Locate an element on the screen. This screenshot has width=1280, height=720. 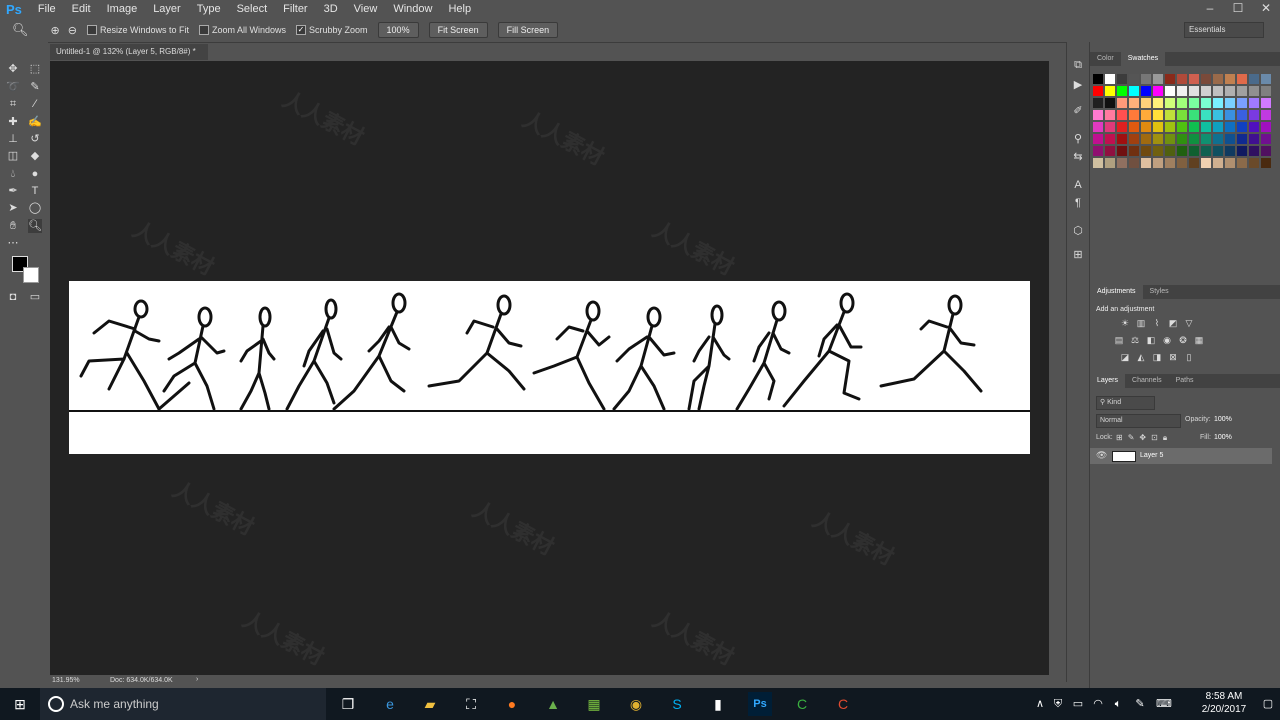
minimize-button: – is located at coordinates (1210, 9).